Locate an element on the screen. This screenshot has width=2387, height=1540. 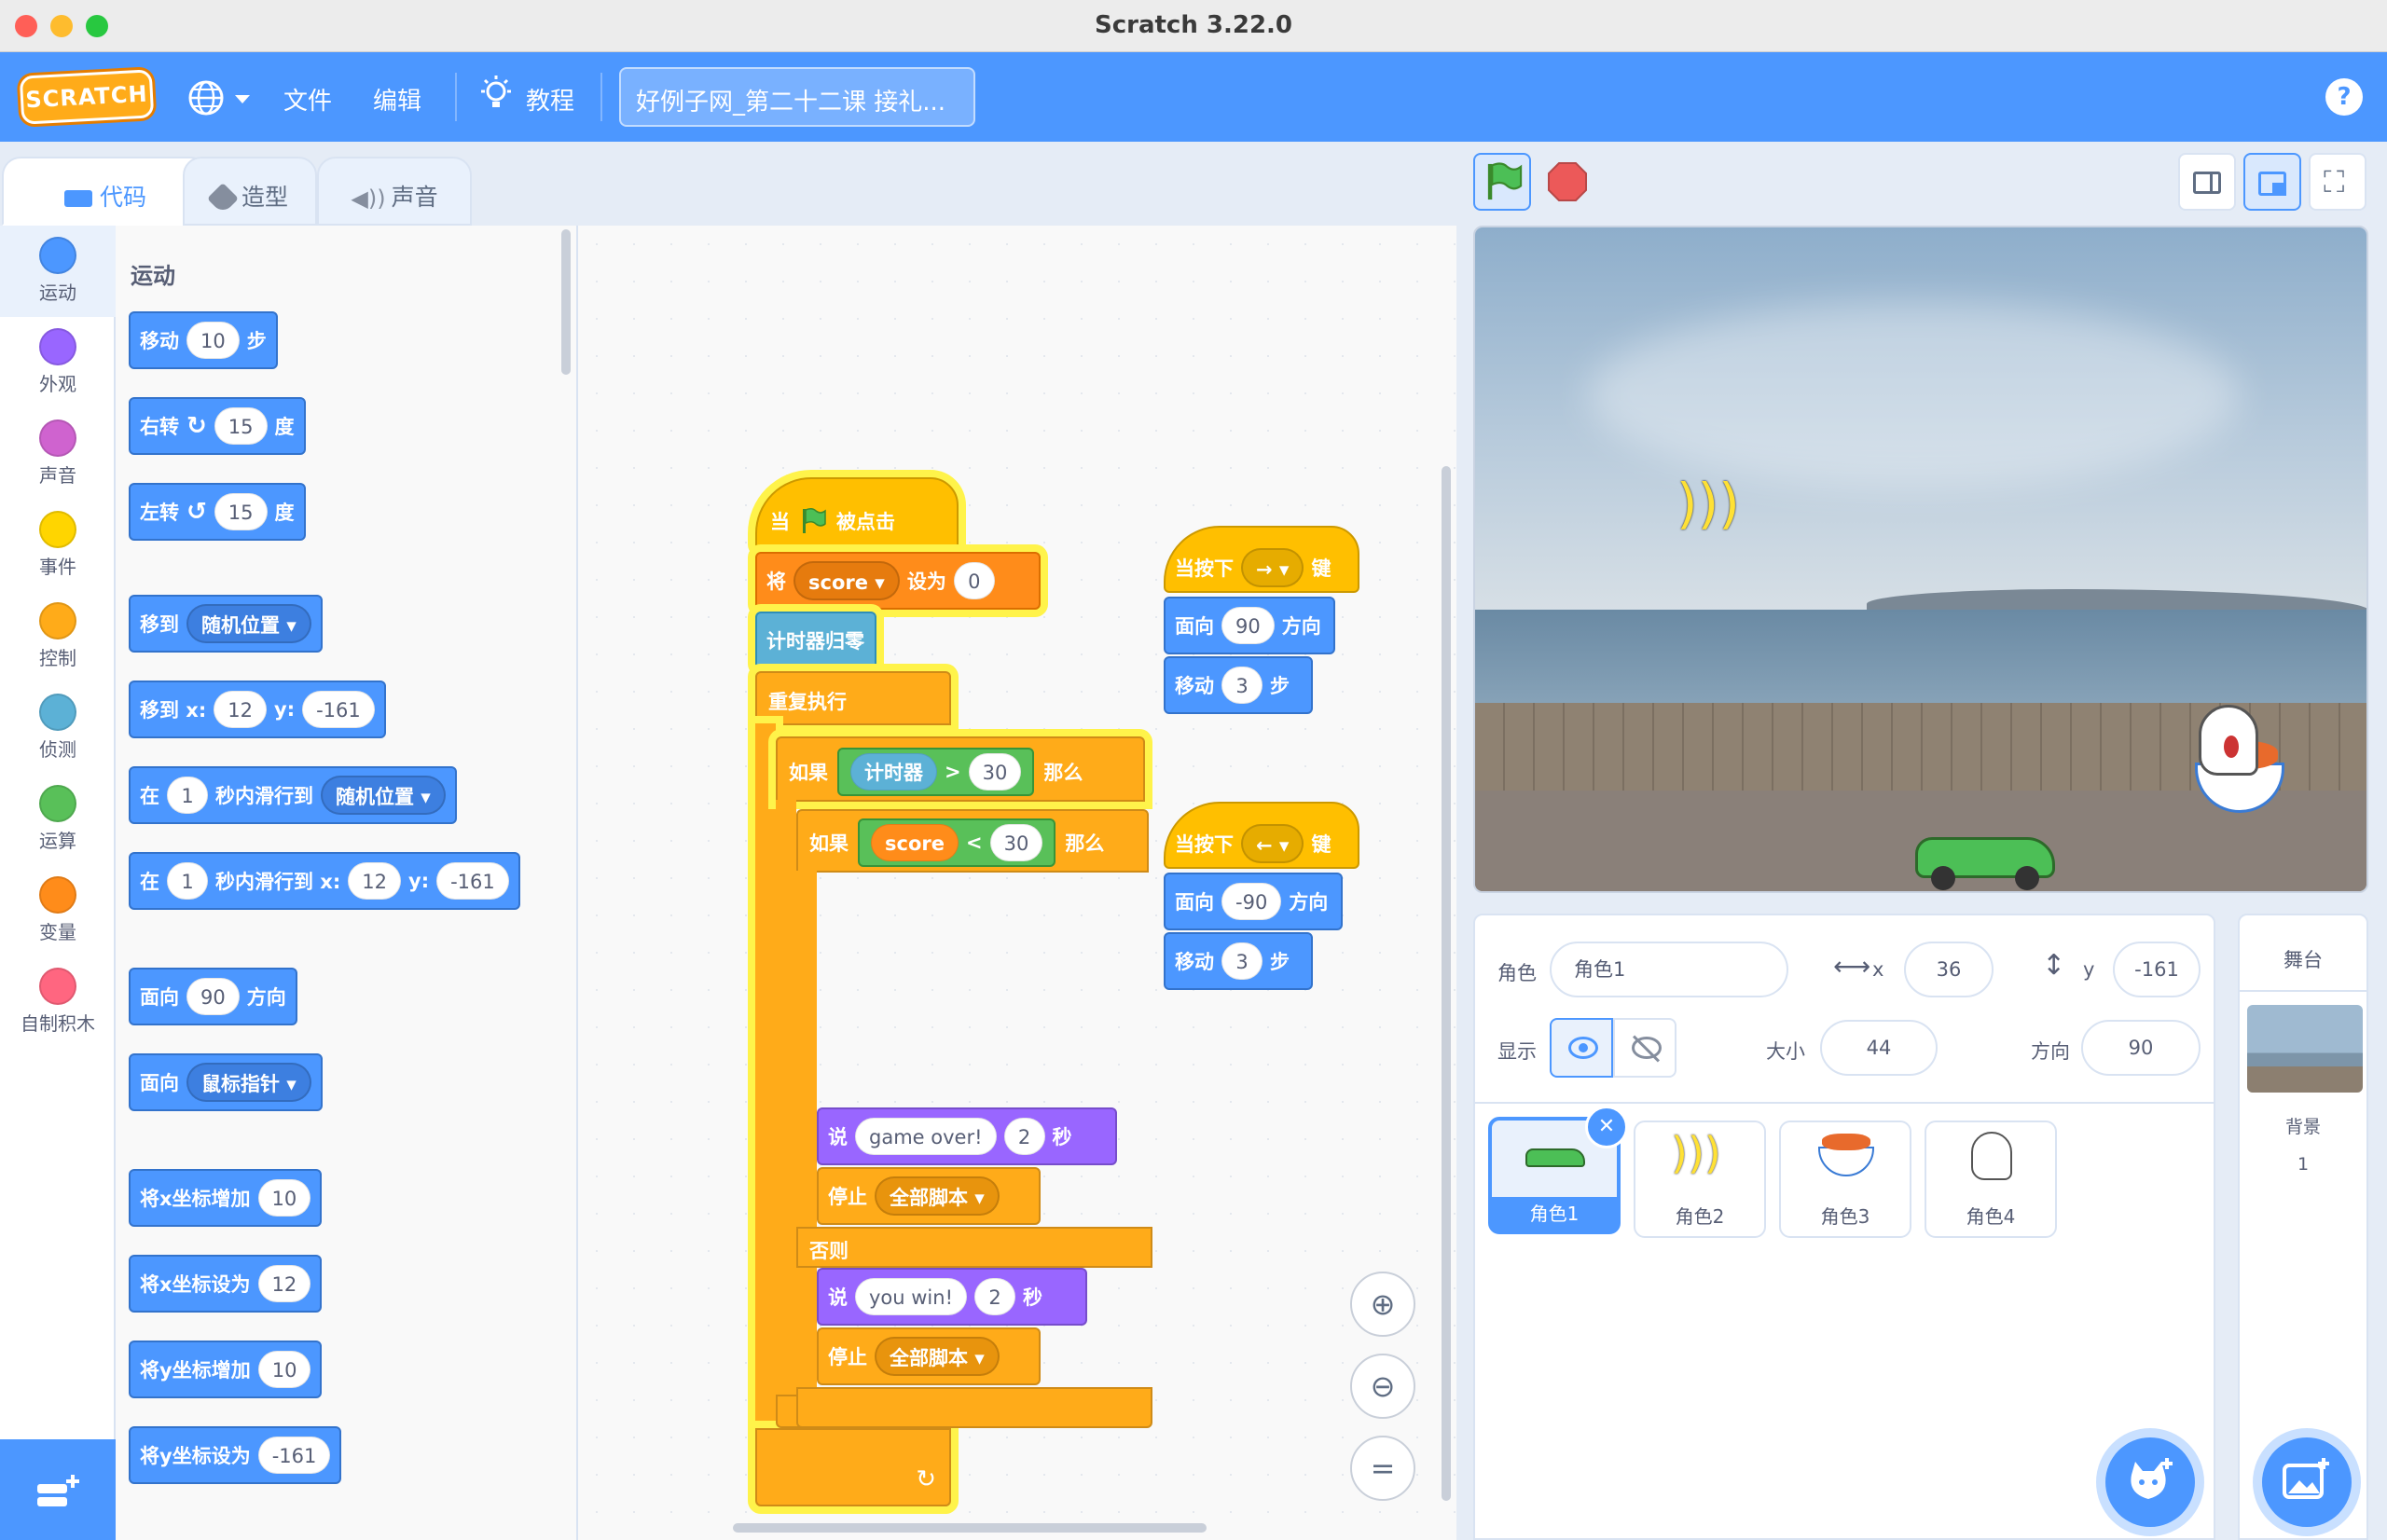
block-change-y: 将y坐标增加 10 is located at coordinates (226, 1369).